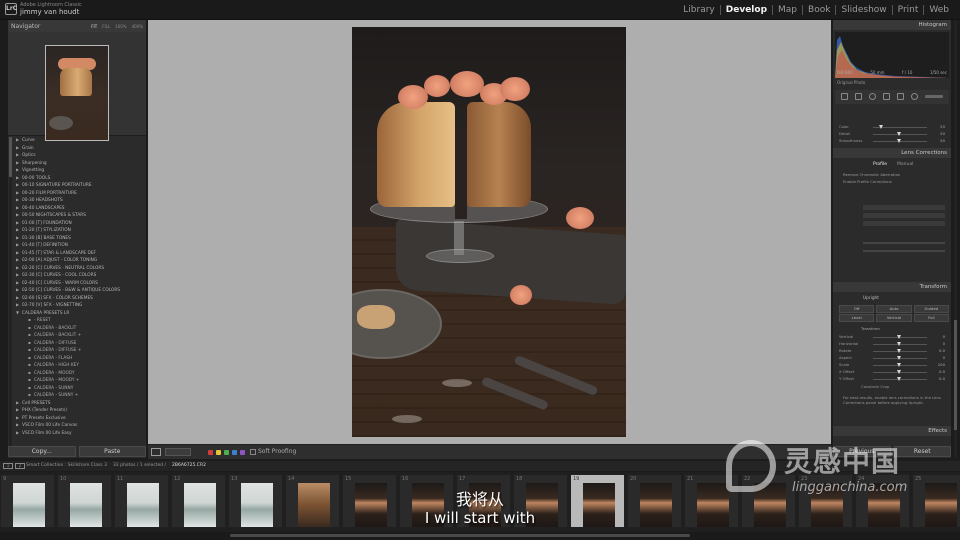 Image resolution: width=960 pixels, height=540 pixels. What do you see at coordinates (242, 452) in the screenshot?
I see `color-label-purple` at bounding box center [242, 452].